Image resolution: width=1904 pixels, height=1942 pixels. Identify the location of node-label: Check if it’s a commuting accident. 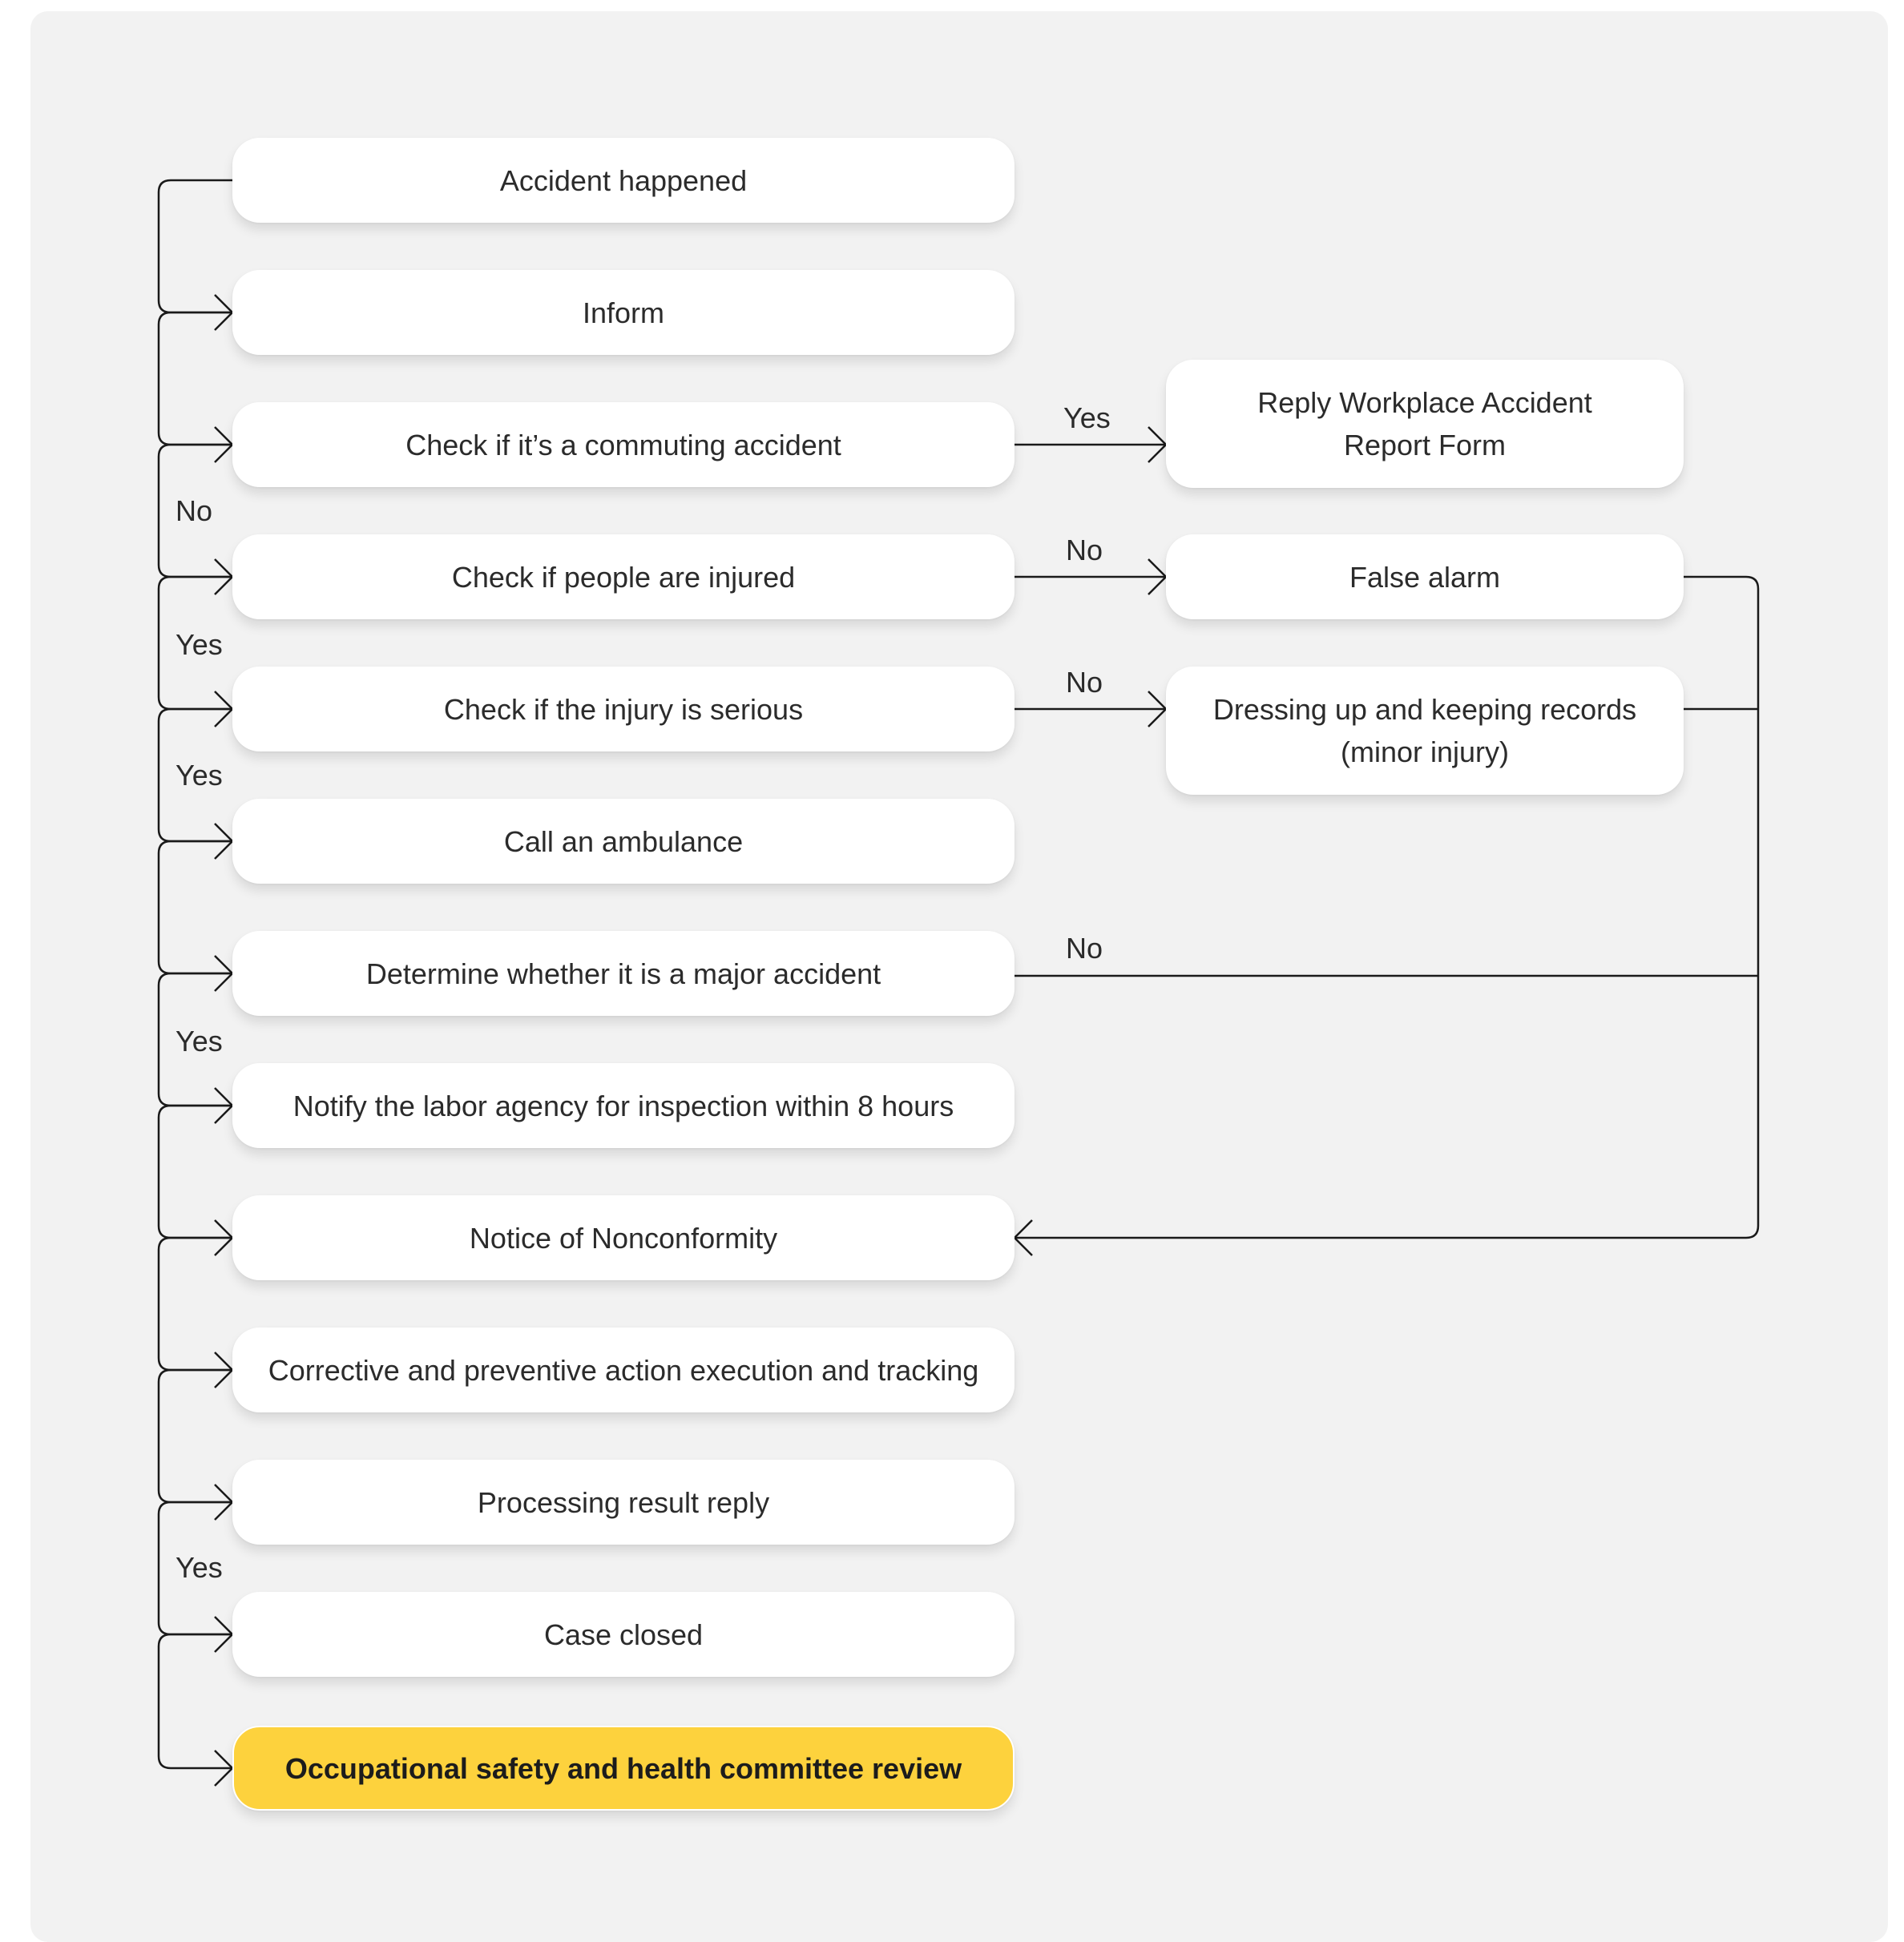
(623, 444).